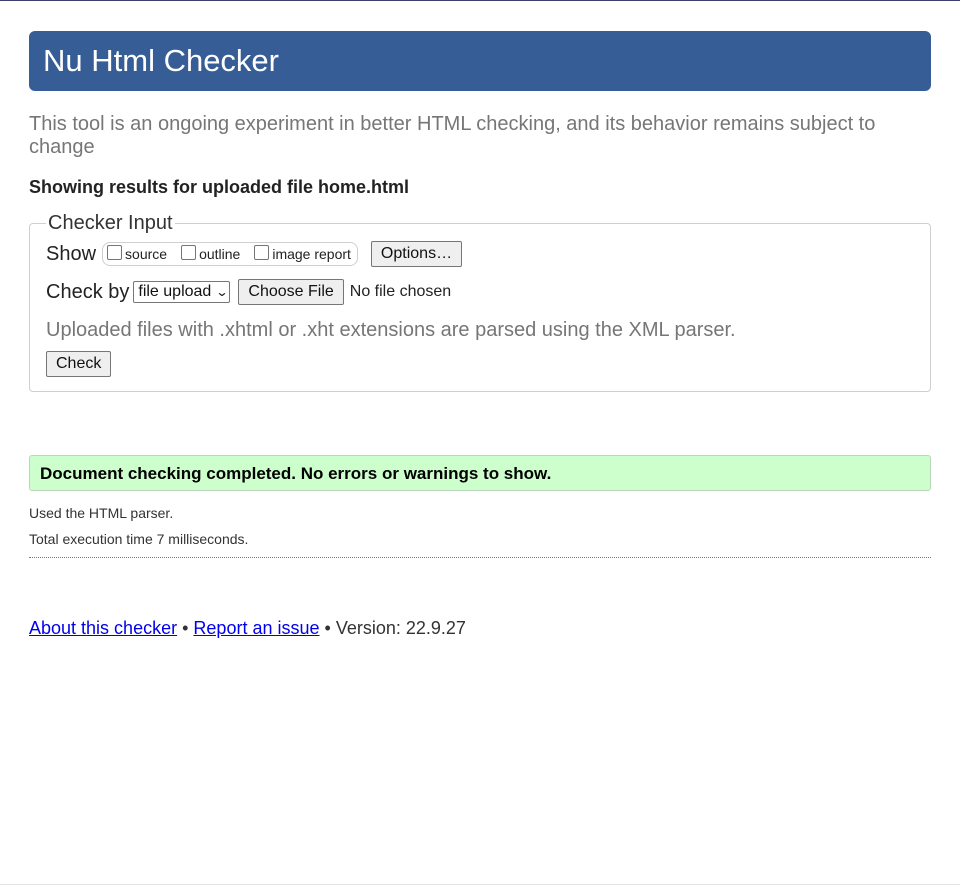 The height and width of the screenshot is (887, 960). Describe the element at coordinates (161, 60) in the screenshot. I see `page-title: Nu Html Checker` at that location.